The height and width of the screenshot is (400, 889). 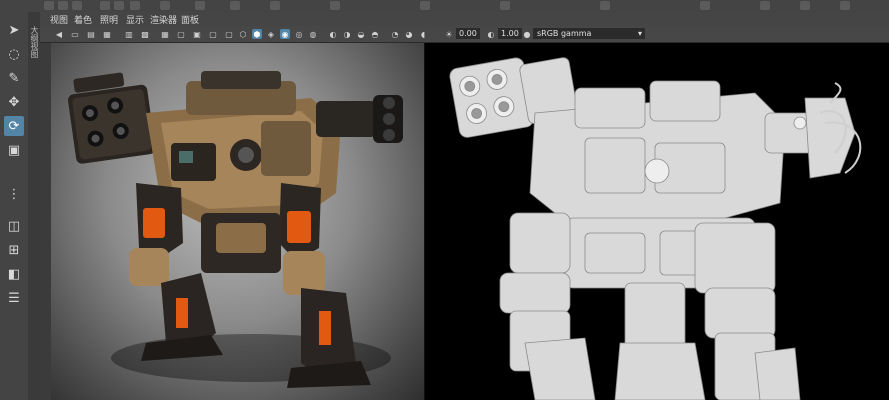 What do you see at coordinates (181, 34) in the screenshot?
I see `film-gate-icon: ▢` at bounding box center [181, 34].